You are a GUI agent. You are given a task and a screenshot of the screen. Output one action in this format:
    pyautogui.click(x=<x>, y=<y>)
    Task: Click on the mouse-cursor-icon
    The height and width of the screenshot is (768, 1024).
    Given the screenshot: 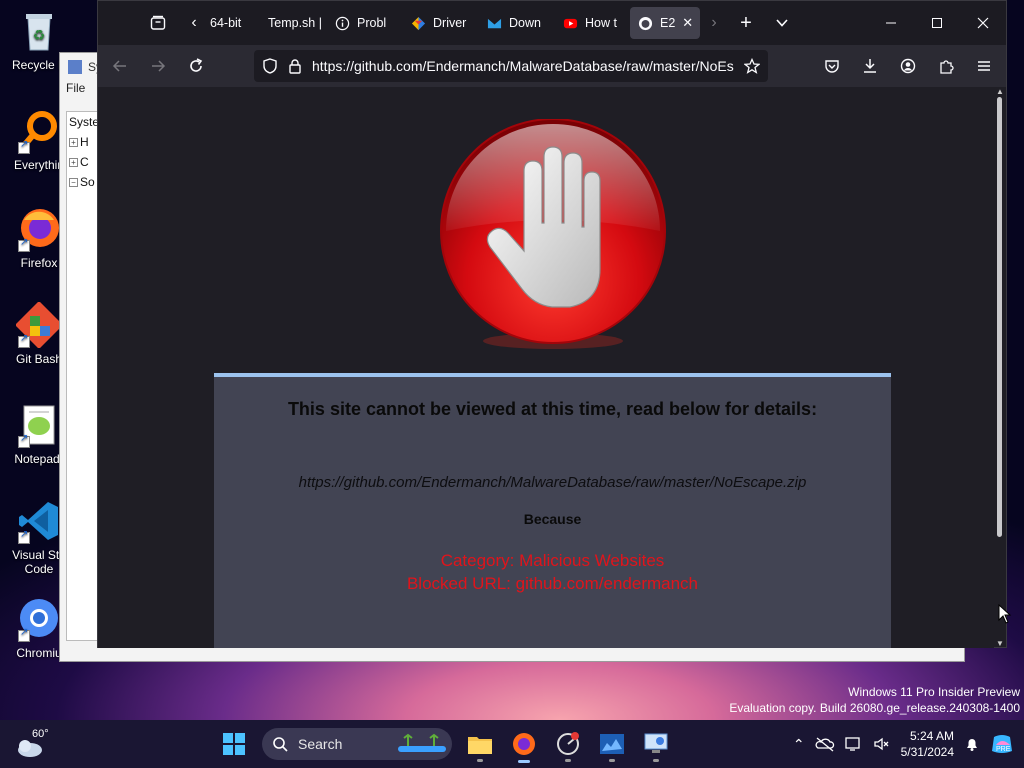 What is the action you would take?
    pyautogui.click(x=1005, y=614)
    